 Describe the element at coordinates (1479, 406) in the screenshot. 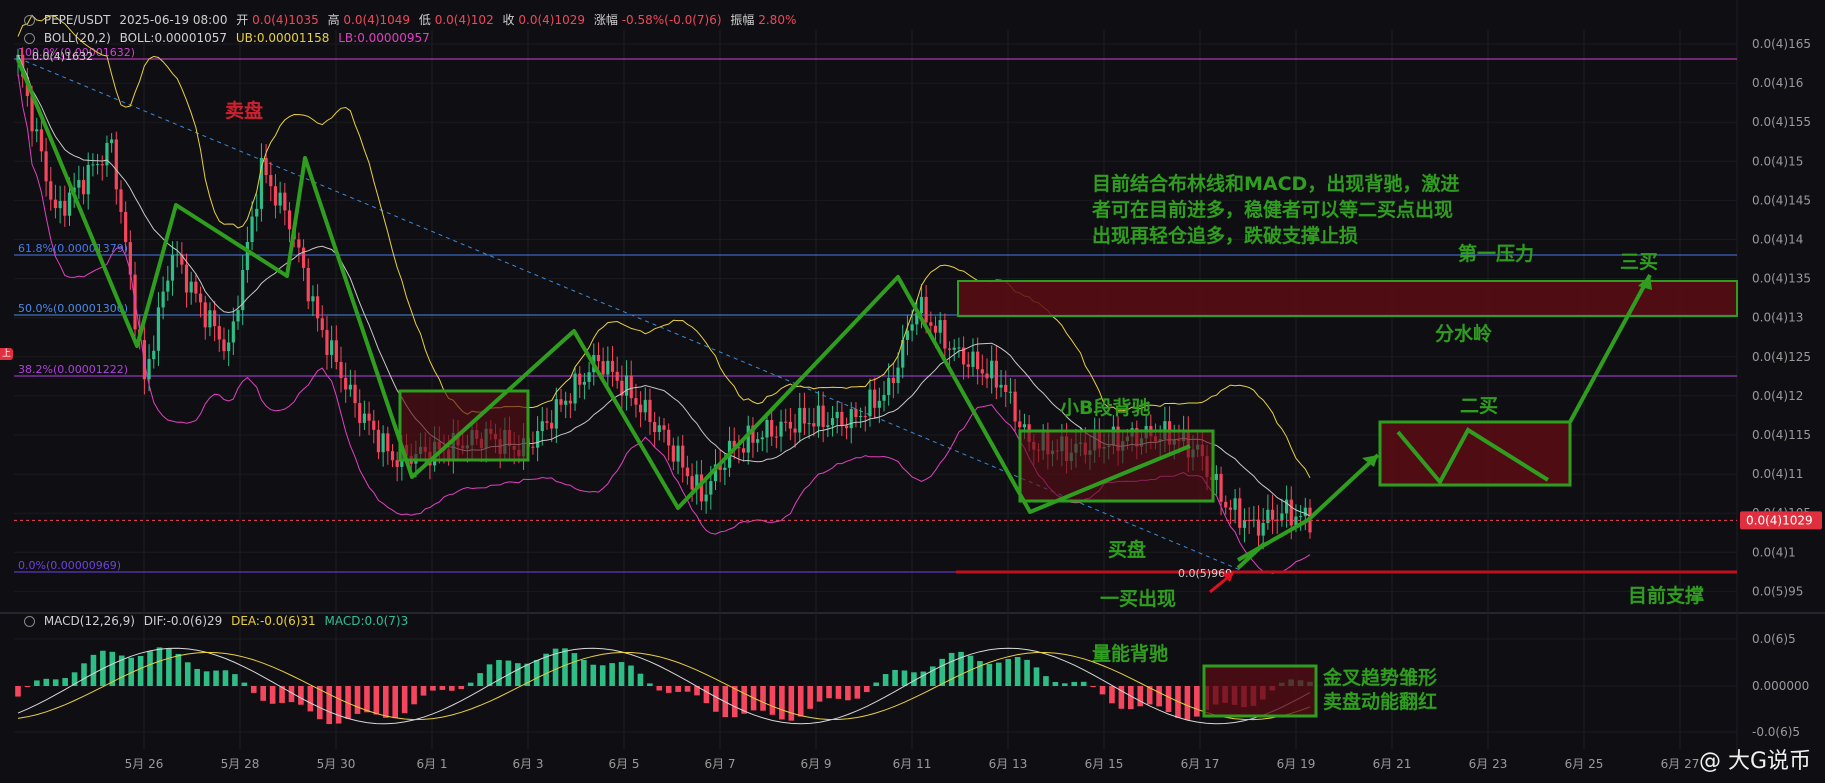

I see `second-buy-label: 二买` at that location.